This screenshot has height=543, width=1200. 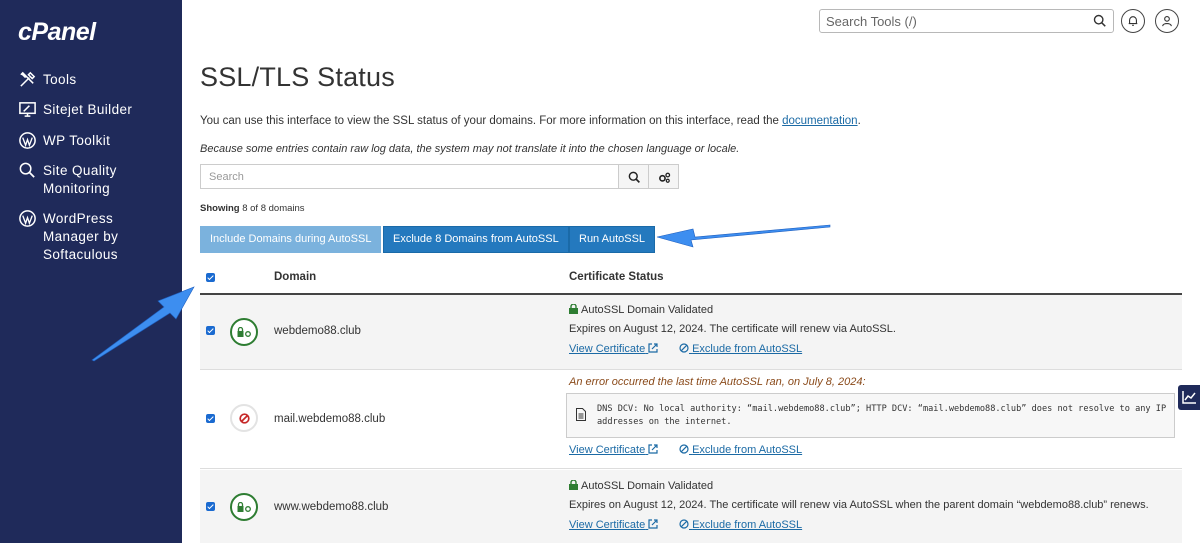 I want to click on sidebar-item-wp-toolkit: WP Toolkit, so click(x=64, y=141).